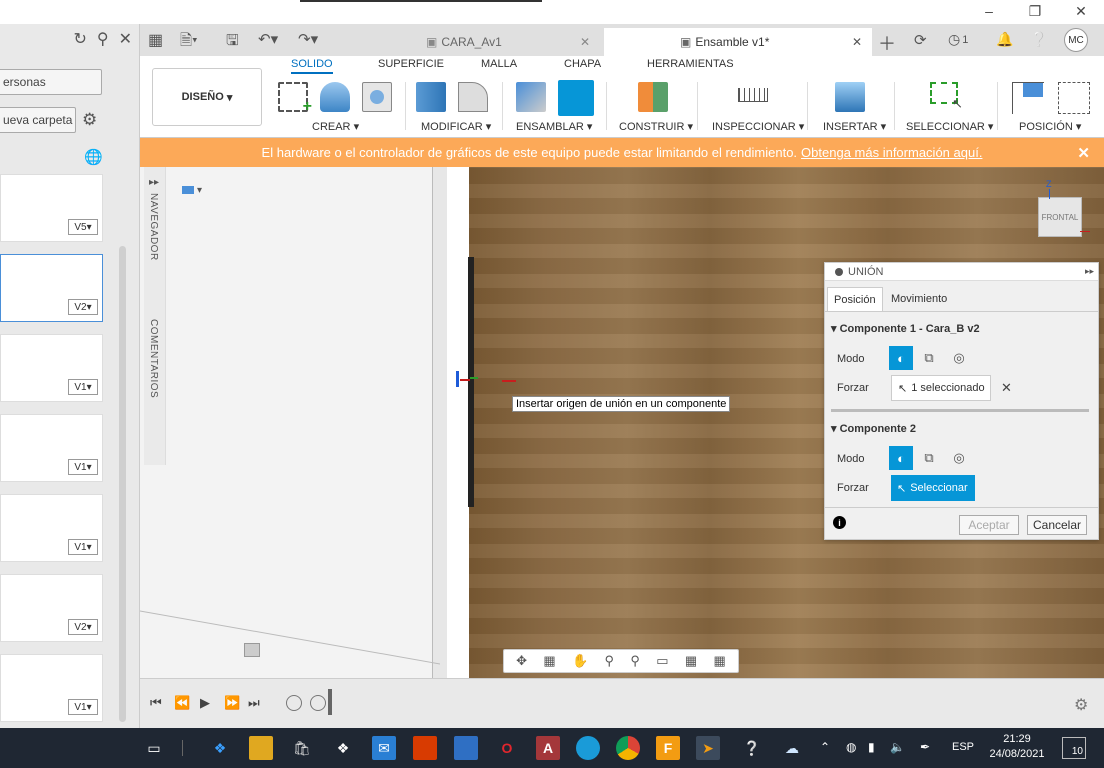  Describe the element at coordinates (690, 64) in the screenshot. I see `tab-herramientas: HERRAMIENTAS` at that location.